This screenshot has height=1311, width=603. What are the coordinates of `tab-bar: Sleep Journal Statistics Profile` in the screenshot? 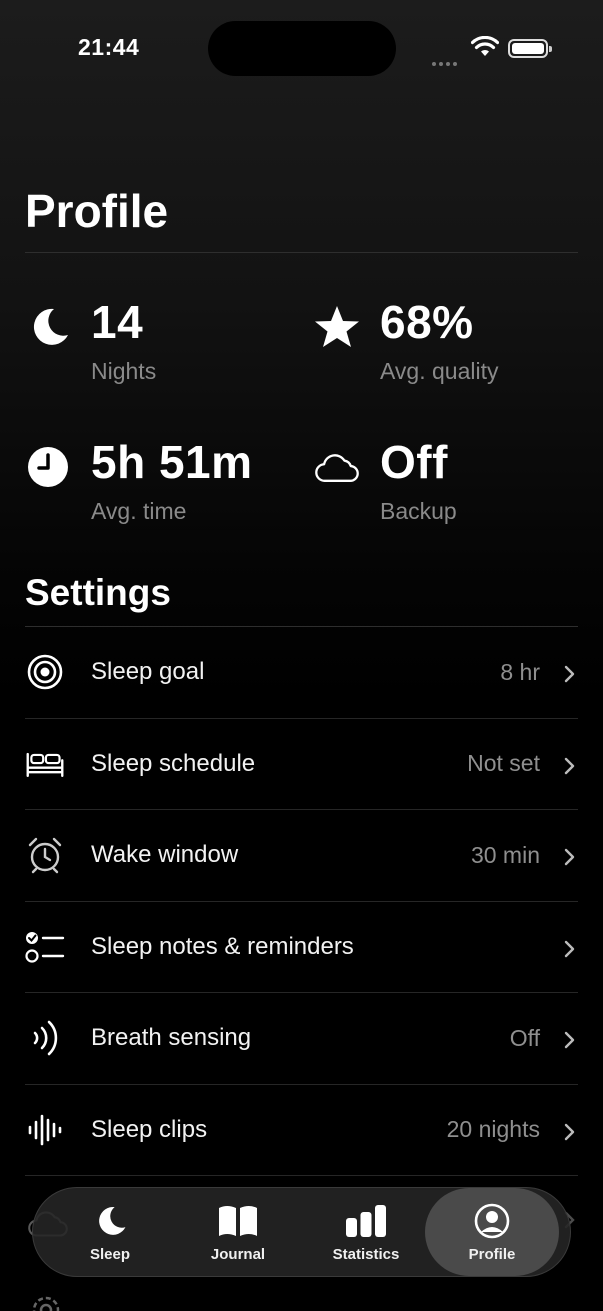 It's located at (301, 1232).